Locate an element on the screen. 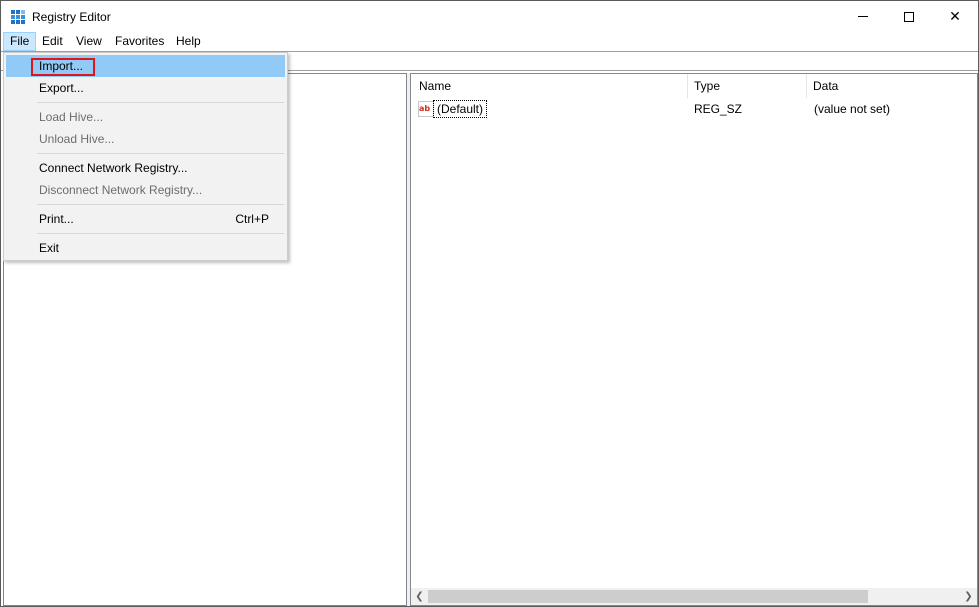 The height and width of the screenshot is (607, 979). close-icon: ✕ is located at coordinates (955, 16).